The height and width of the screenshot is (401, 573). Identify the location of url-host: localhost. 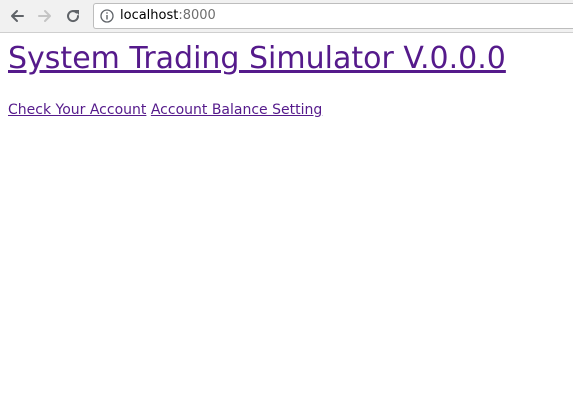
(149, 15).